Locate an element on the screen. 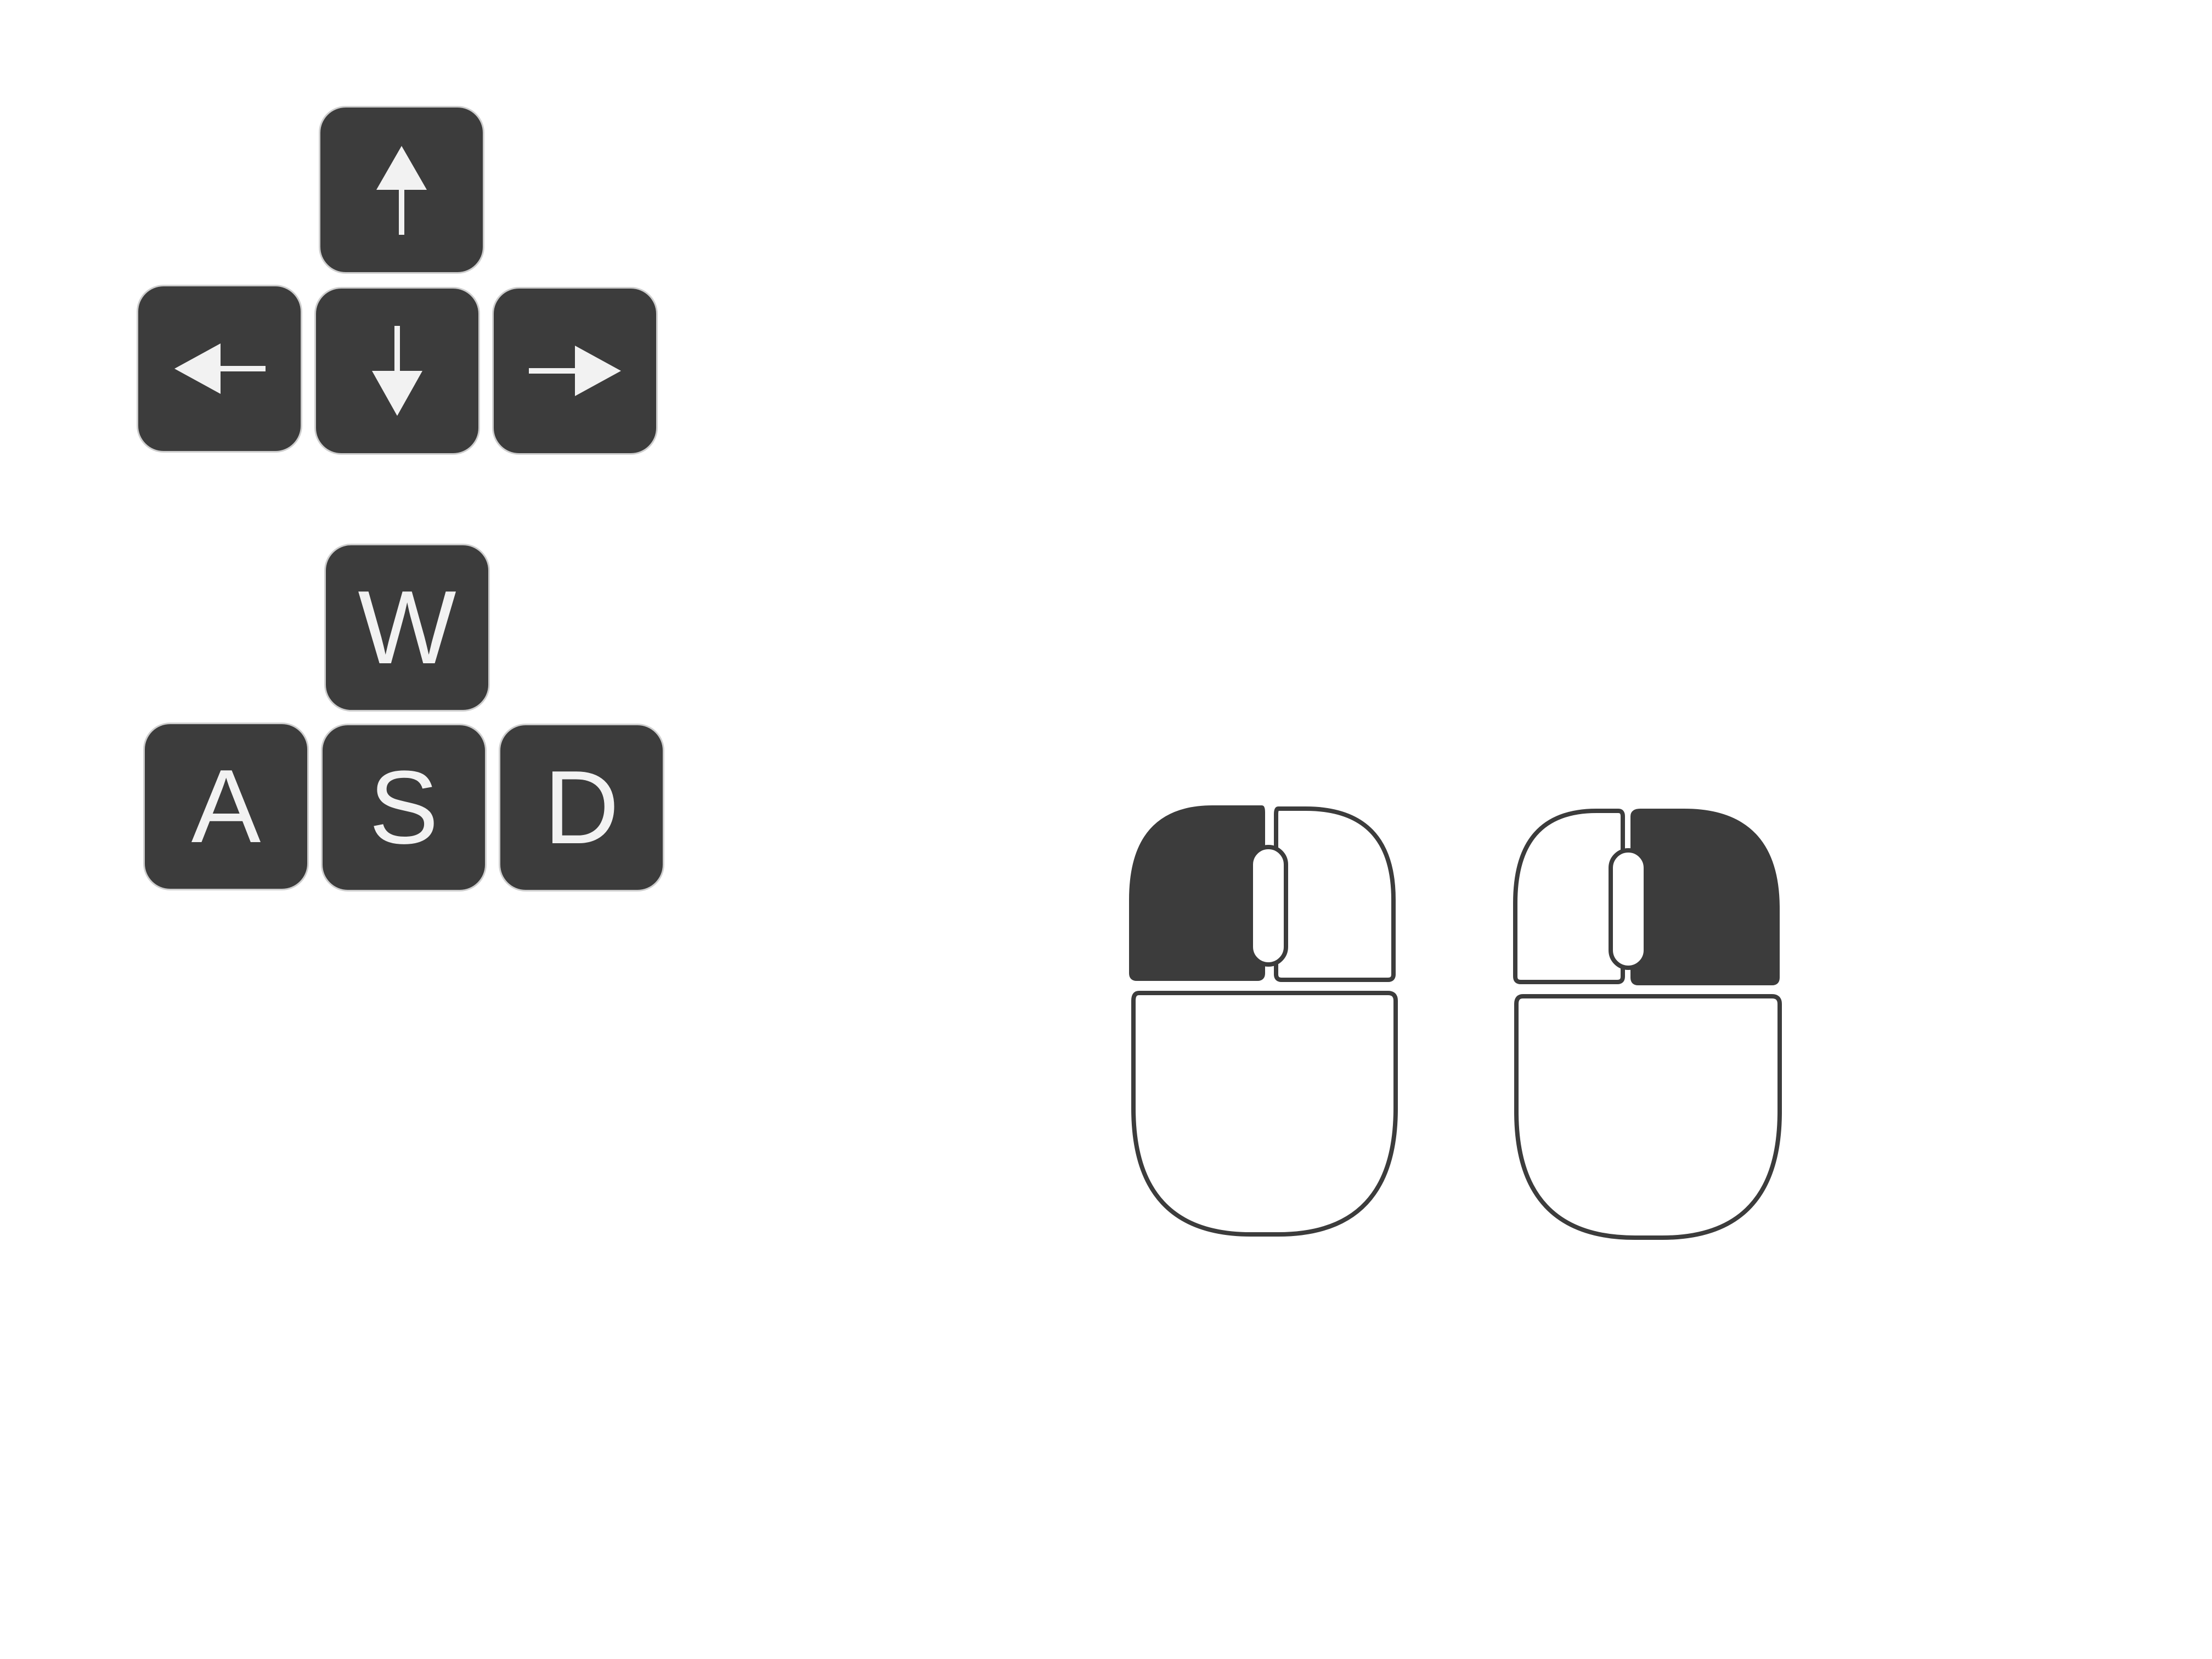 The image size is (2212, 1659). a-key: A is located at coordinates (226, 806).